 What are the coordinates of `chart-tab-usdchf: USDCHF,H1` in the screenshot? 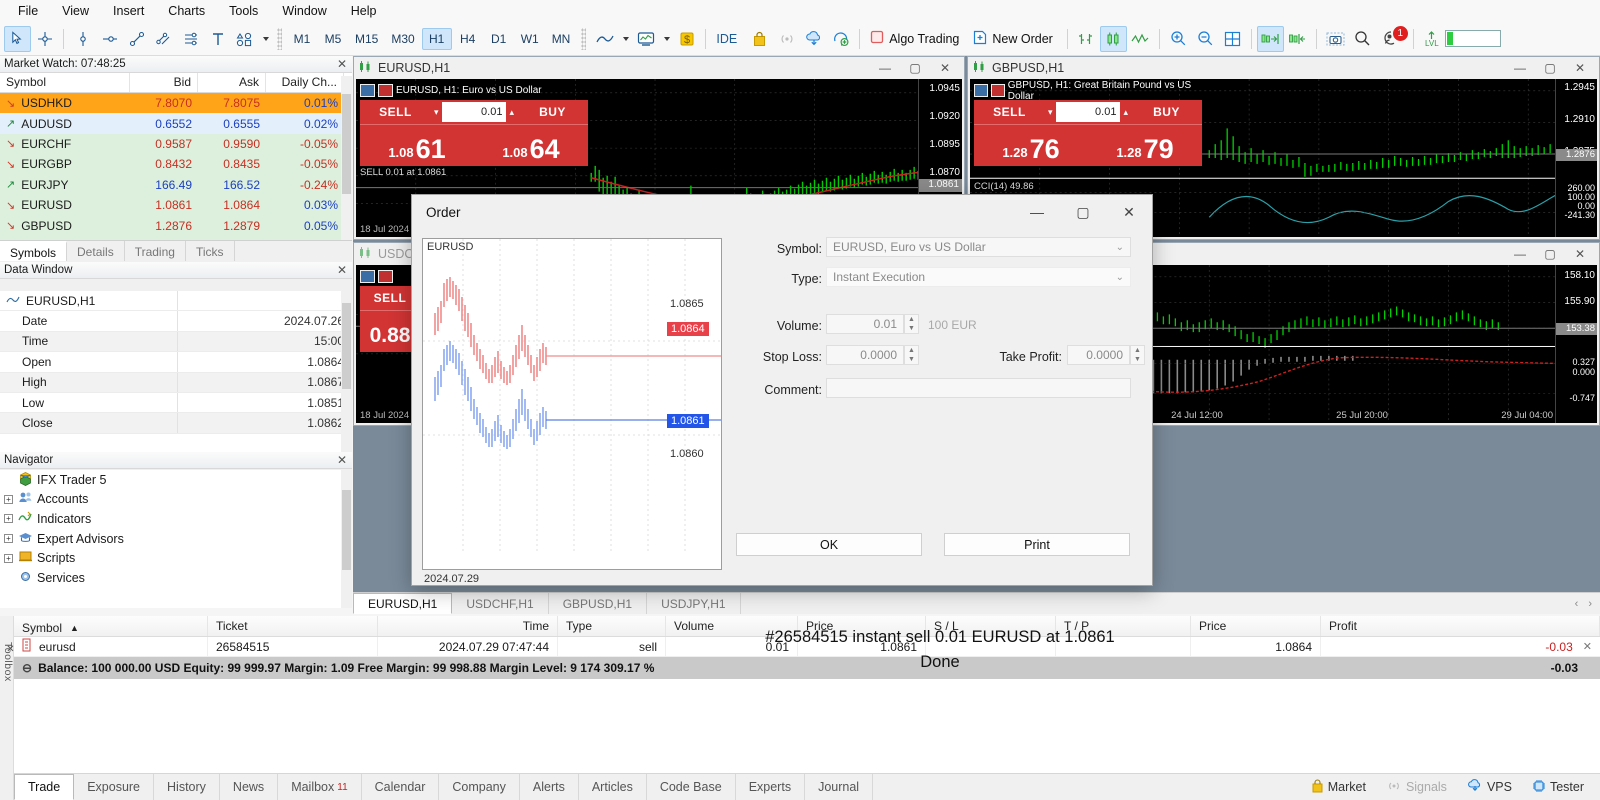 It's located at (500, 603).